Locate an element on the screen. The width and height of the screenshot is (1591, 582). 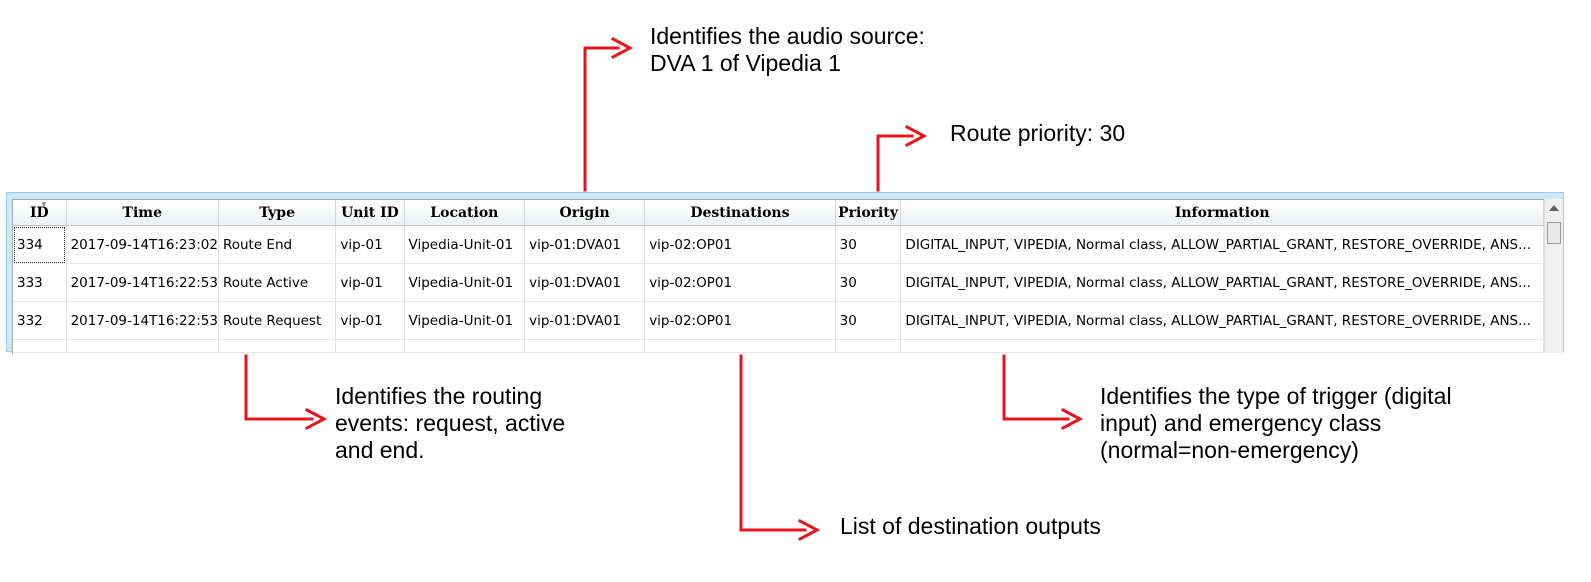
arrow-origin is located at coordinates (601, 119).